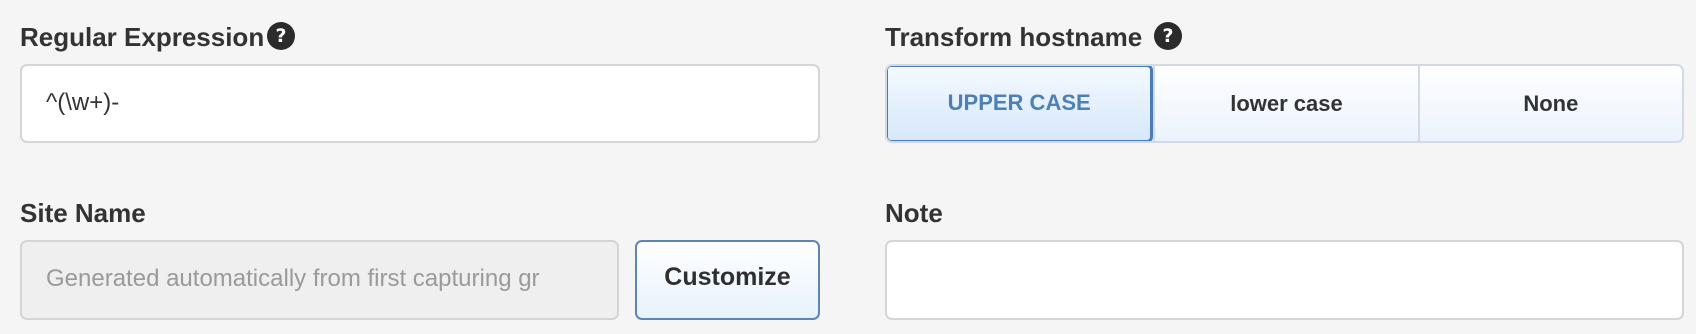 The image size is (1696, 334). What do you see at coordinates (1284, 280) in the screenshot?
I see `note-input` at bounding box center [1284, 280].